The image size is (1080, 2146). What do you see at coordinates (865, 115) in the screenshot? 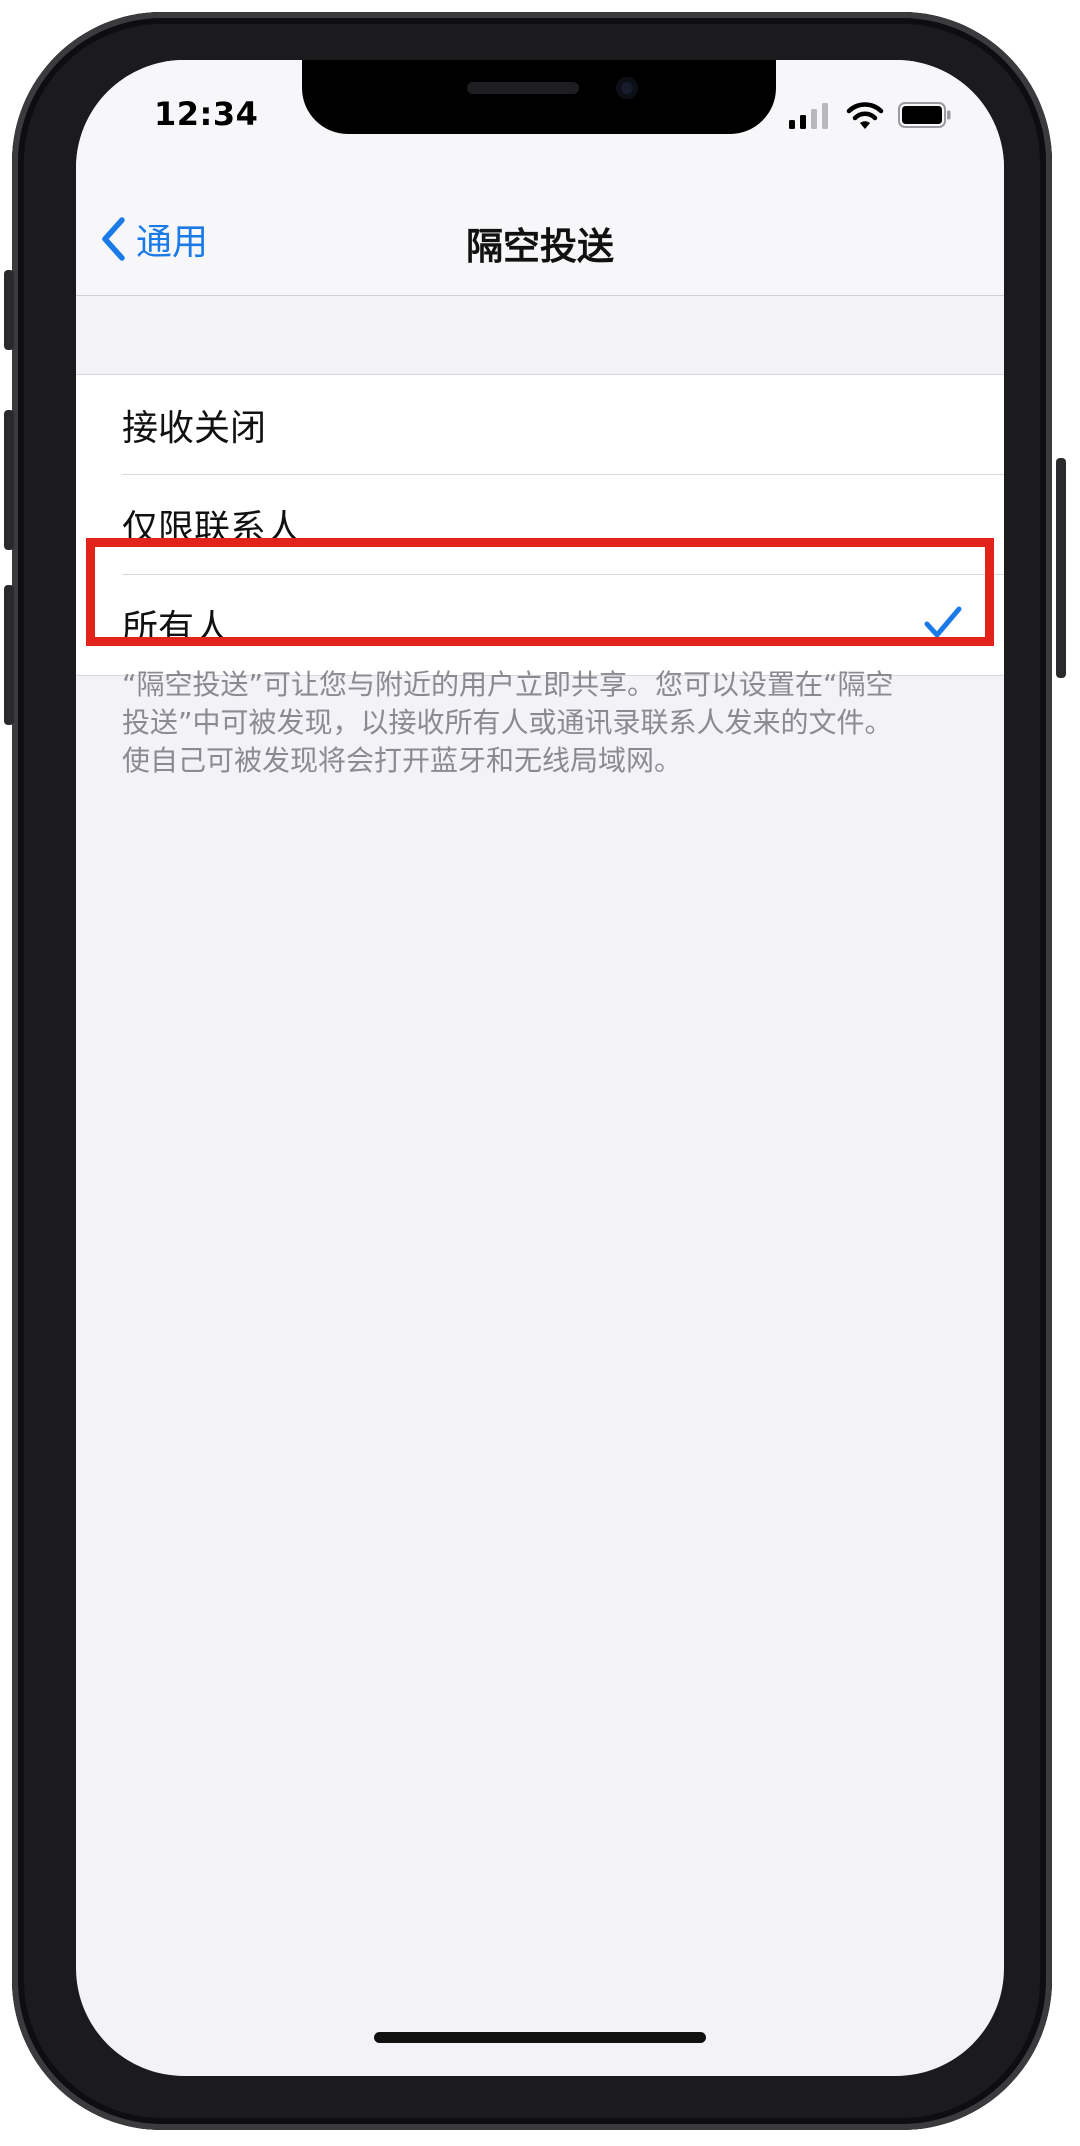
I see `wifi-icon` at bounding box center [865, 115].